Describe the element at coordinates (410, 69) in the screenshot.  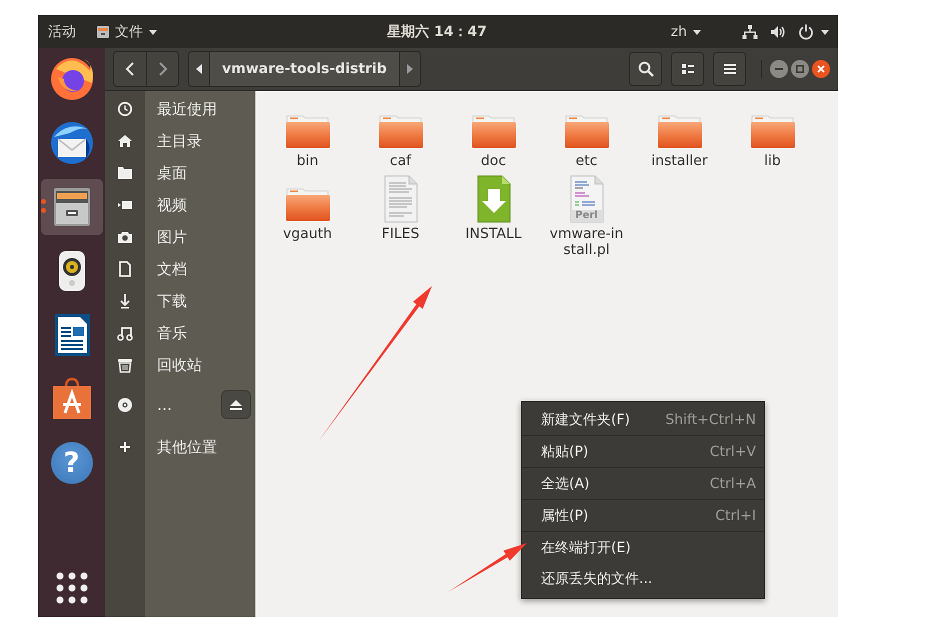
I see `right-triangle-icon` at that location.